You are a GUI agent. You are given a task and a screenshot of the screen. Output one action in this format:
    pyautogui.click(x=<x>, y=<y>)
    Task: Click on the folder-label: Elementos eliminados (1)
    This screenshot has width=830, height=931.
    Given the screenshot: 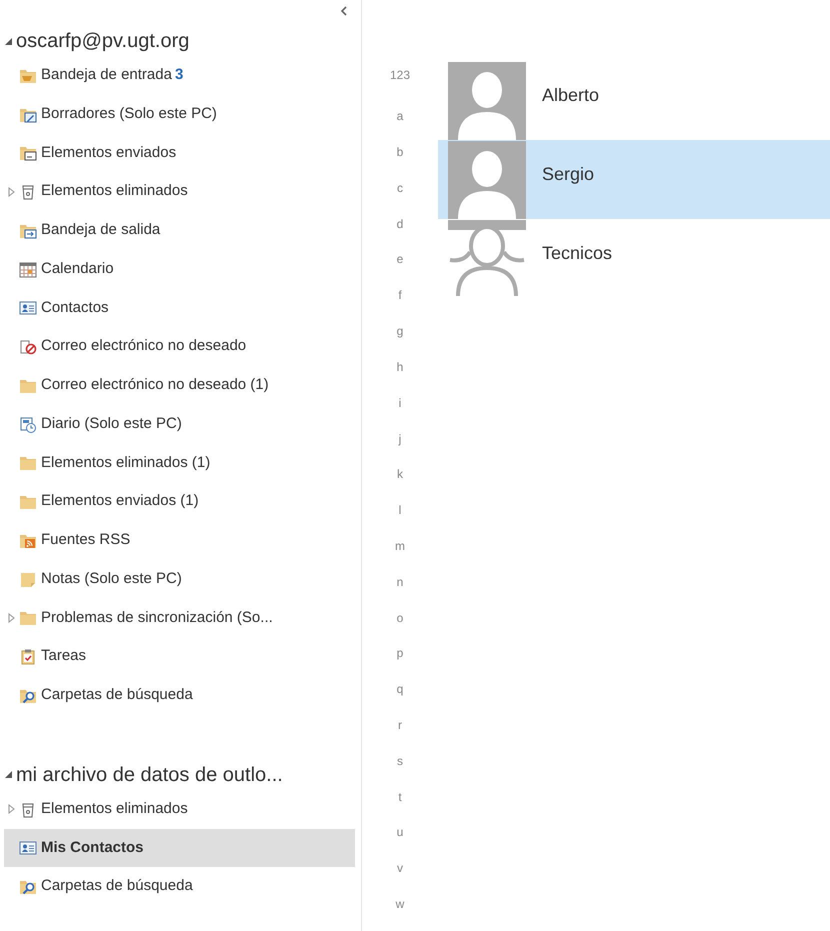 What is the action you would take?
    pyautogui.click(x=125, y=462)
    